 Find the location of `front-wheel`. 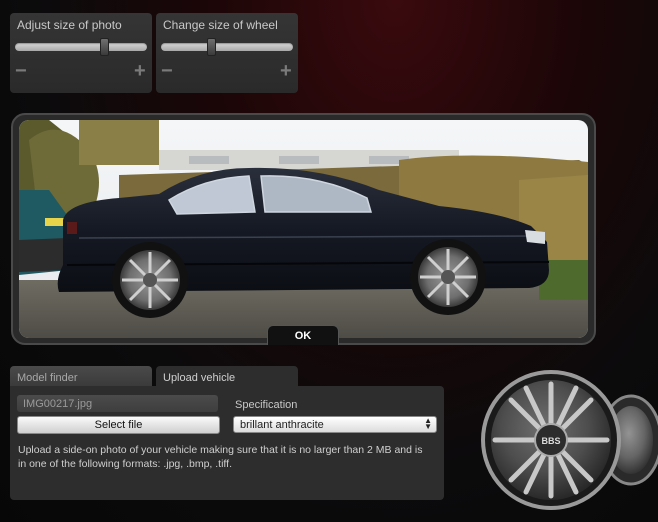

front-wheel is located at coordinates (448, 277).